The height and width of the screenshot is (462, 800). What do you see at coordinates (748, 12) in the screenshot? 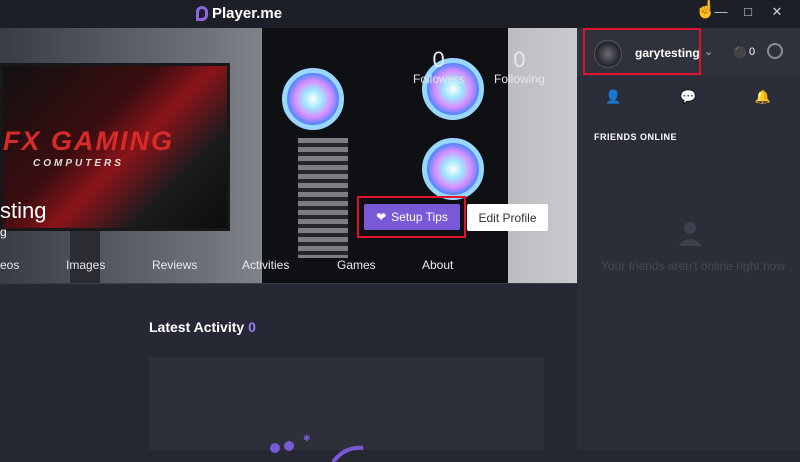
I see `maximize-button: □` at bounding box center [748, 12].